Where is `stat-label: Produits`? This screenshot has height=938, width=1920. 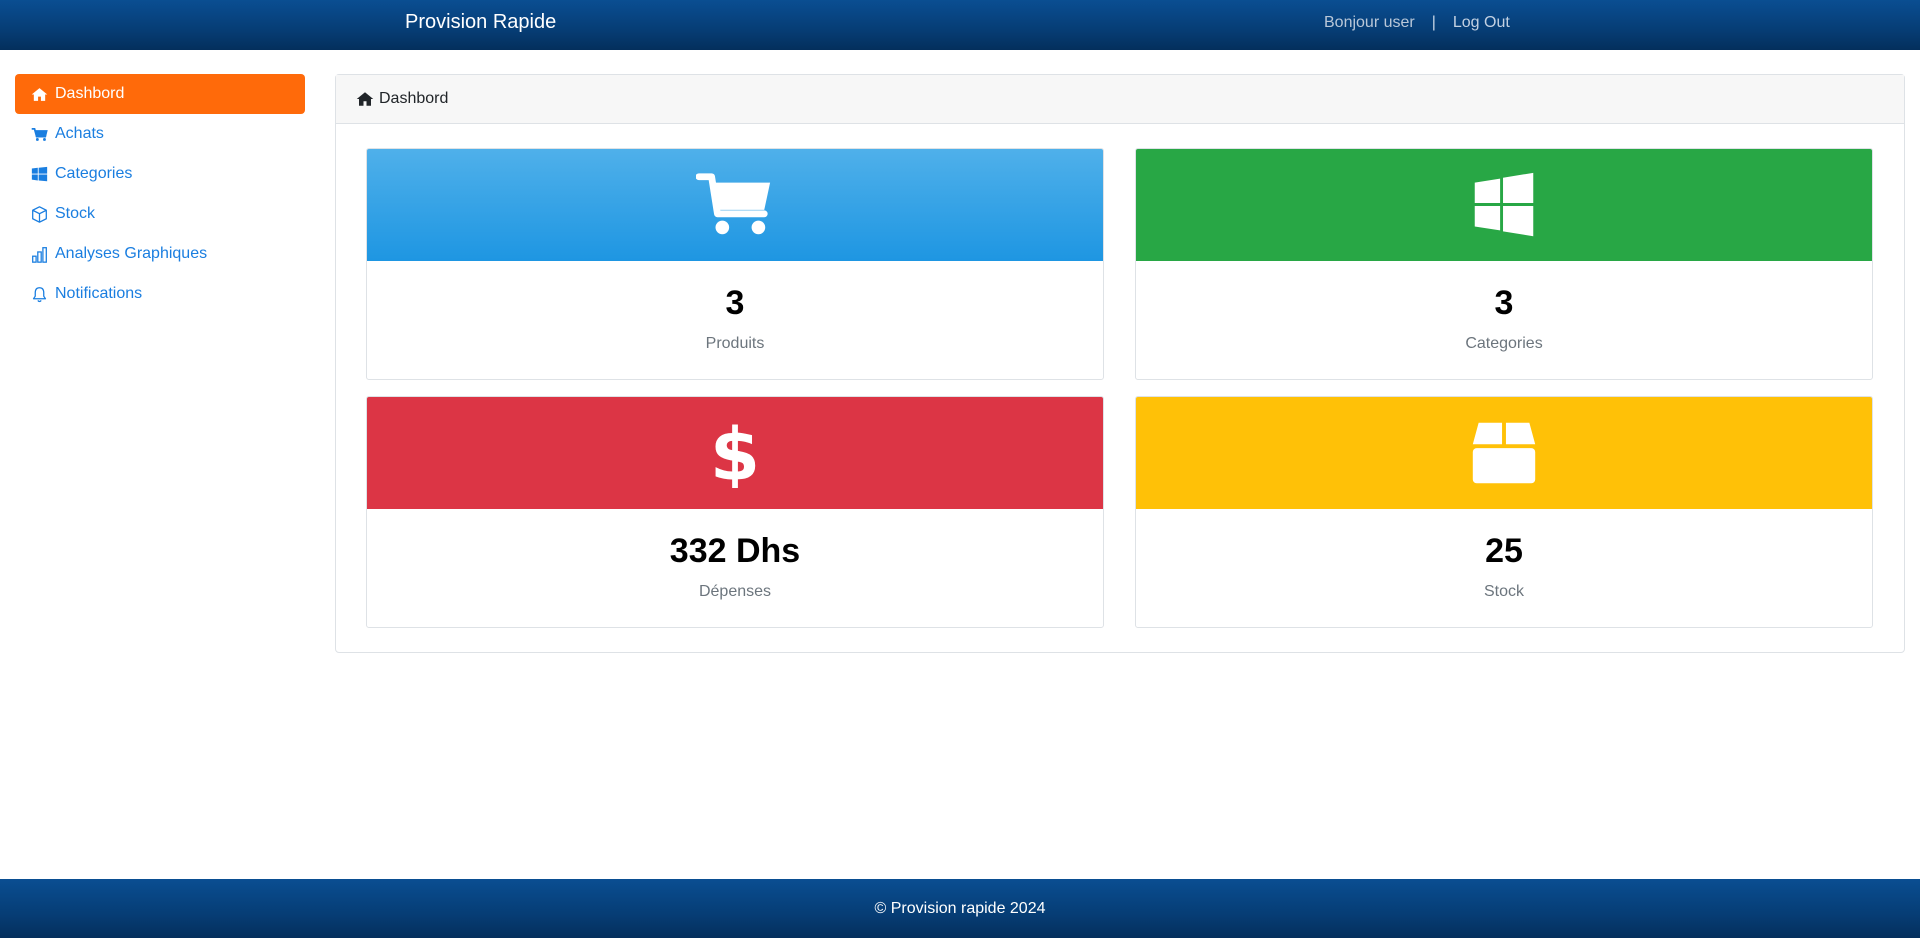 stat-label: Produits is located at coordinates (735, 343).